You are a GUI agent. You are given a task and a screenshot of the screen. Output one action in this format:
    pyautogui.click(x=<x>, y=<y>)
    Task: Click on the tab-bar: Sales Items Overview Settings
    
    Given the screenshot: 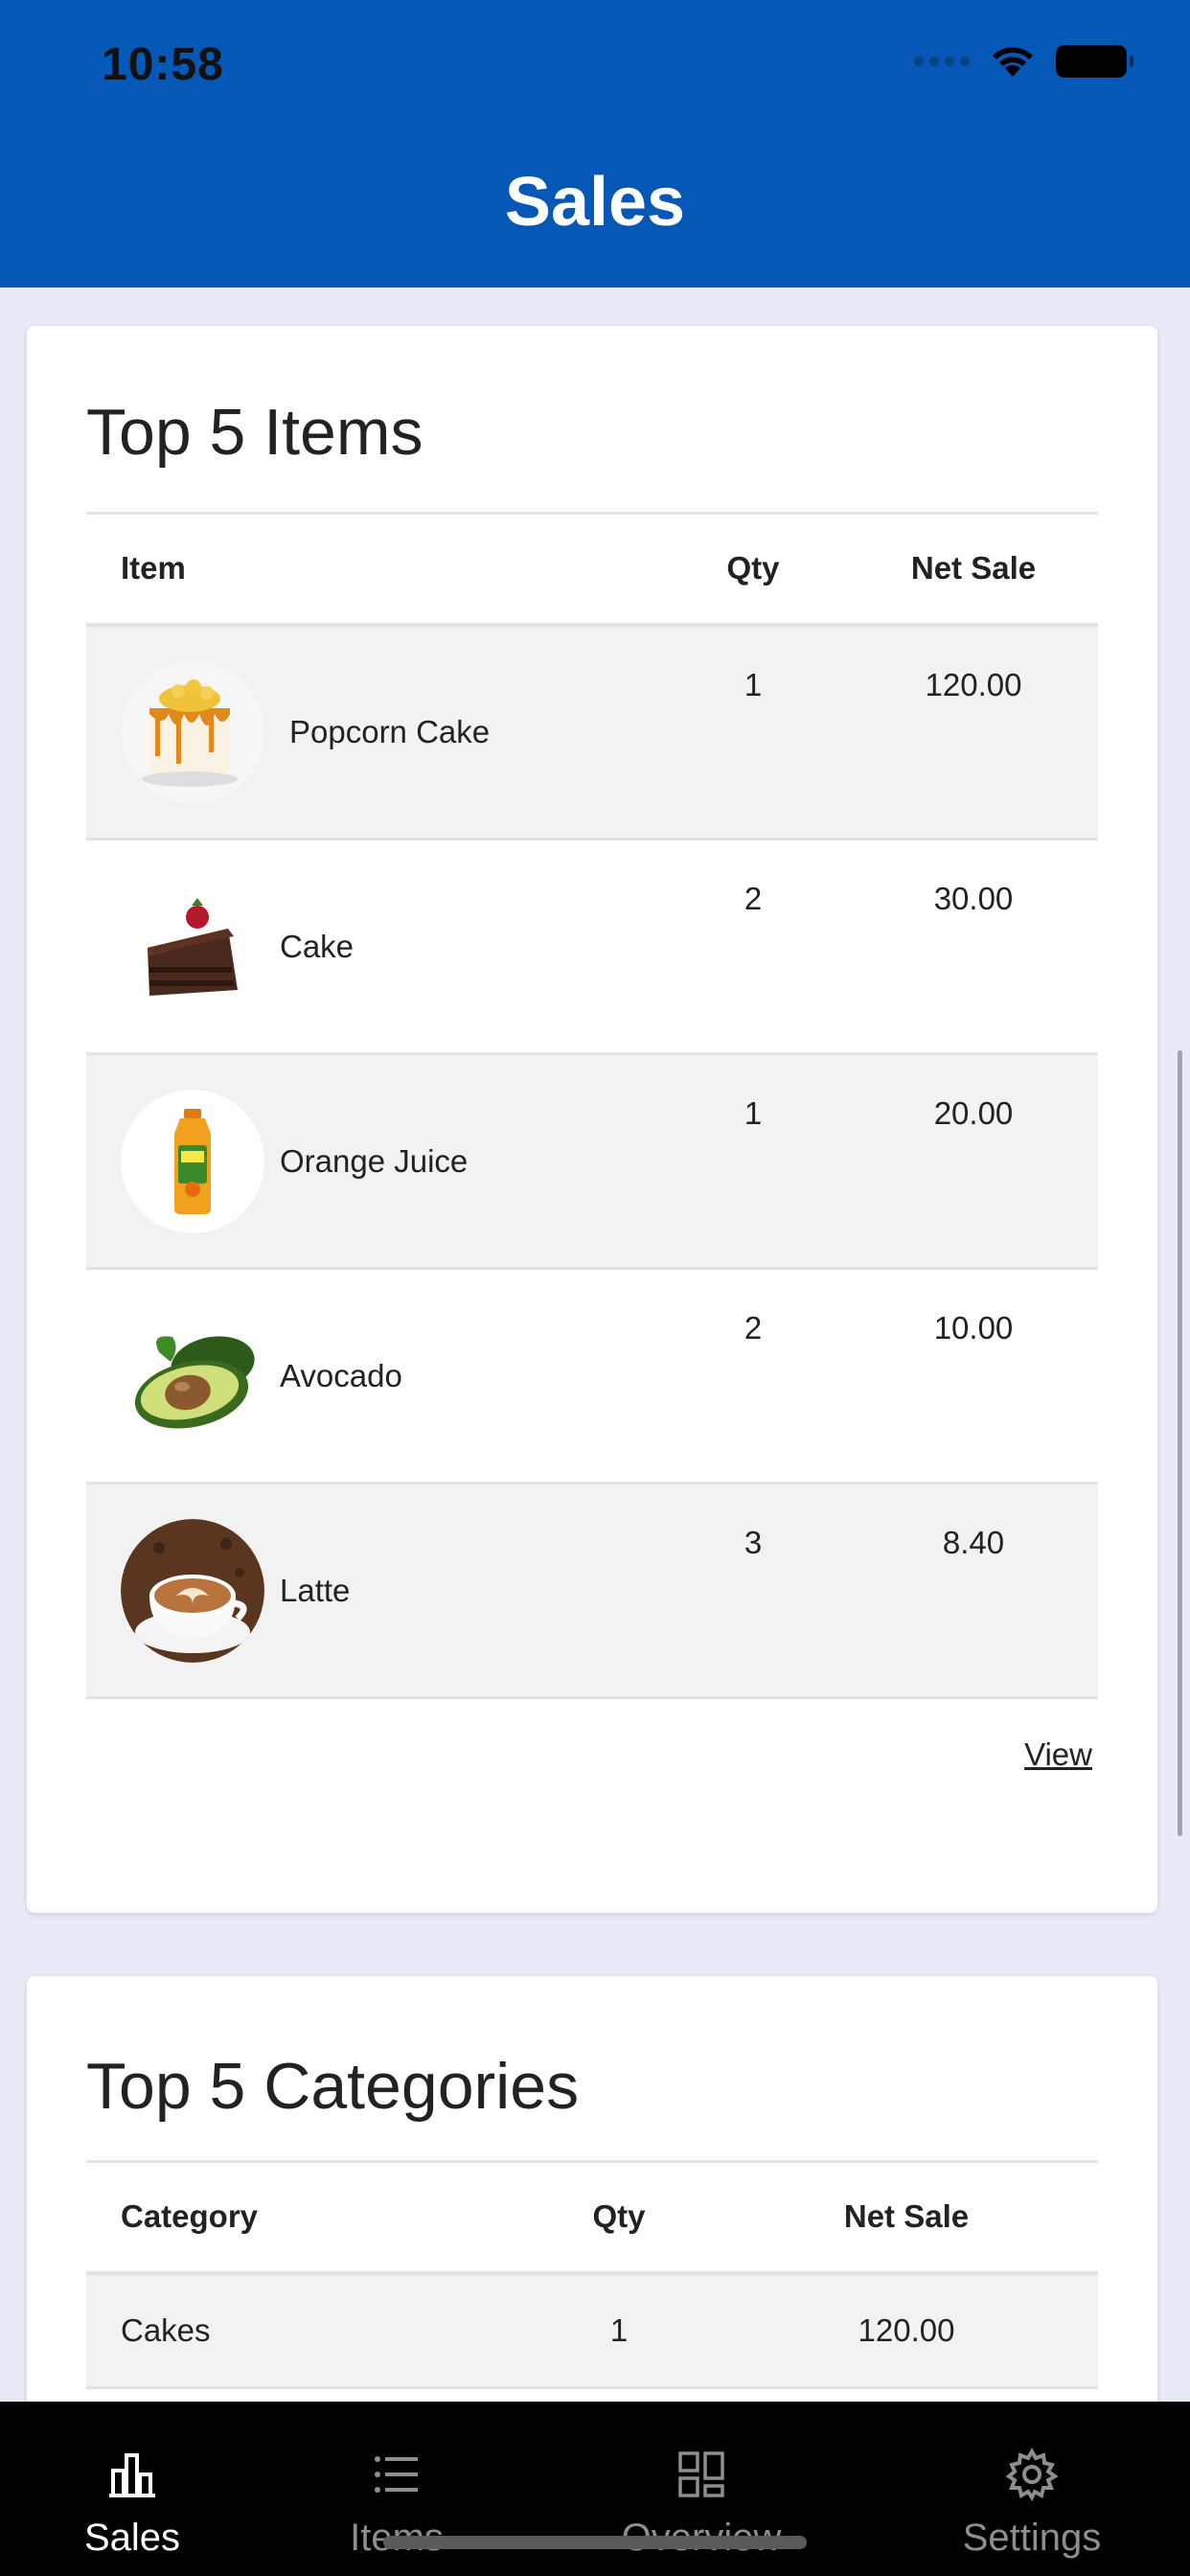 What is the action you would take?
    pyautogui.click(x=595, y=2489)
    